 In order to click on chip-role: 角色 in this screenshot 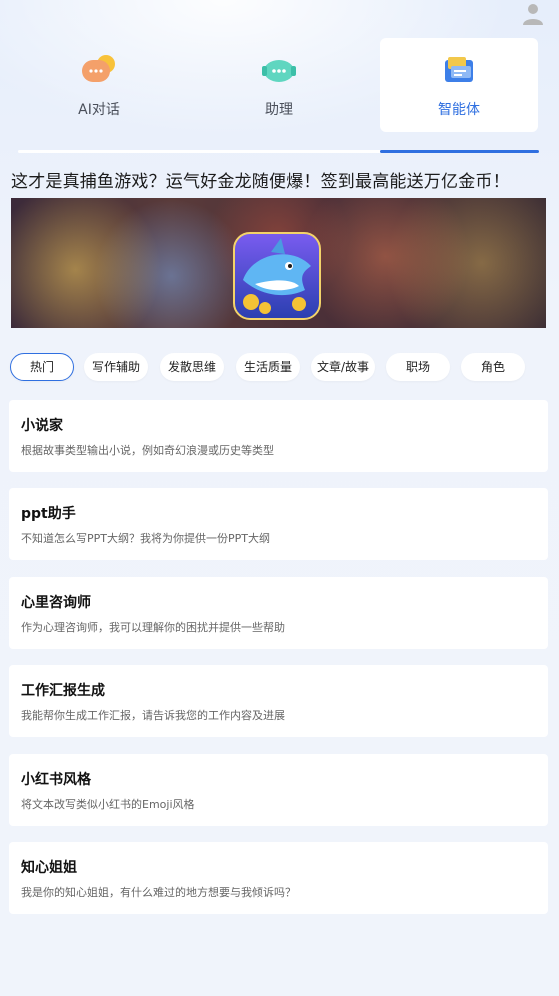, I will do `click(493, 367)`.